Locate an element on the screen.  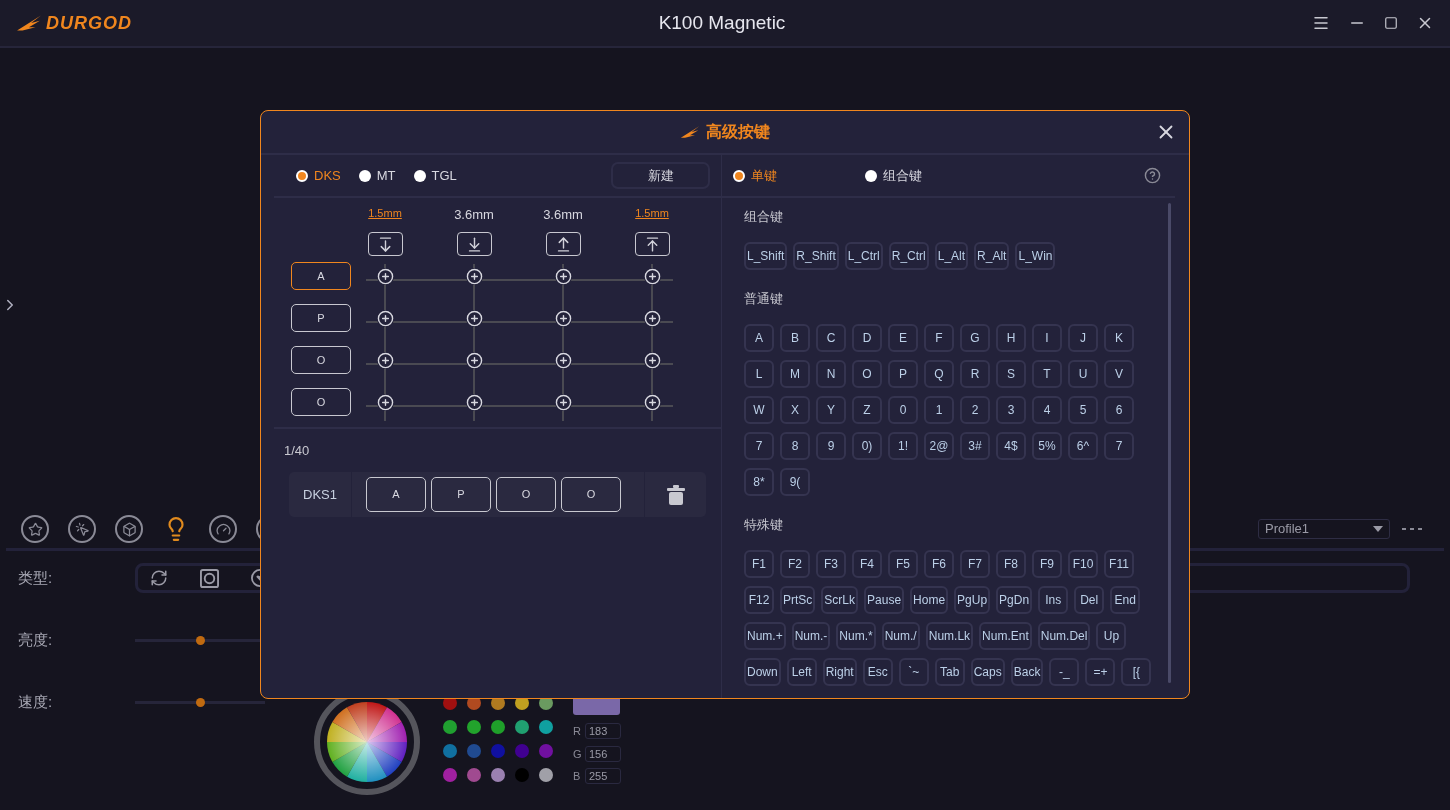
key-option: F9 is located at coordinates (1047, 564).